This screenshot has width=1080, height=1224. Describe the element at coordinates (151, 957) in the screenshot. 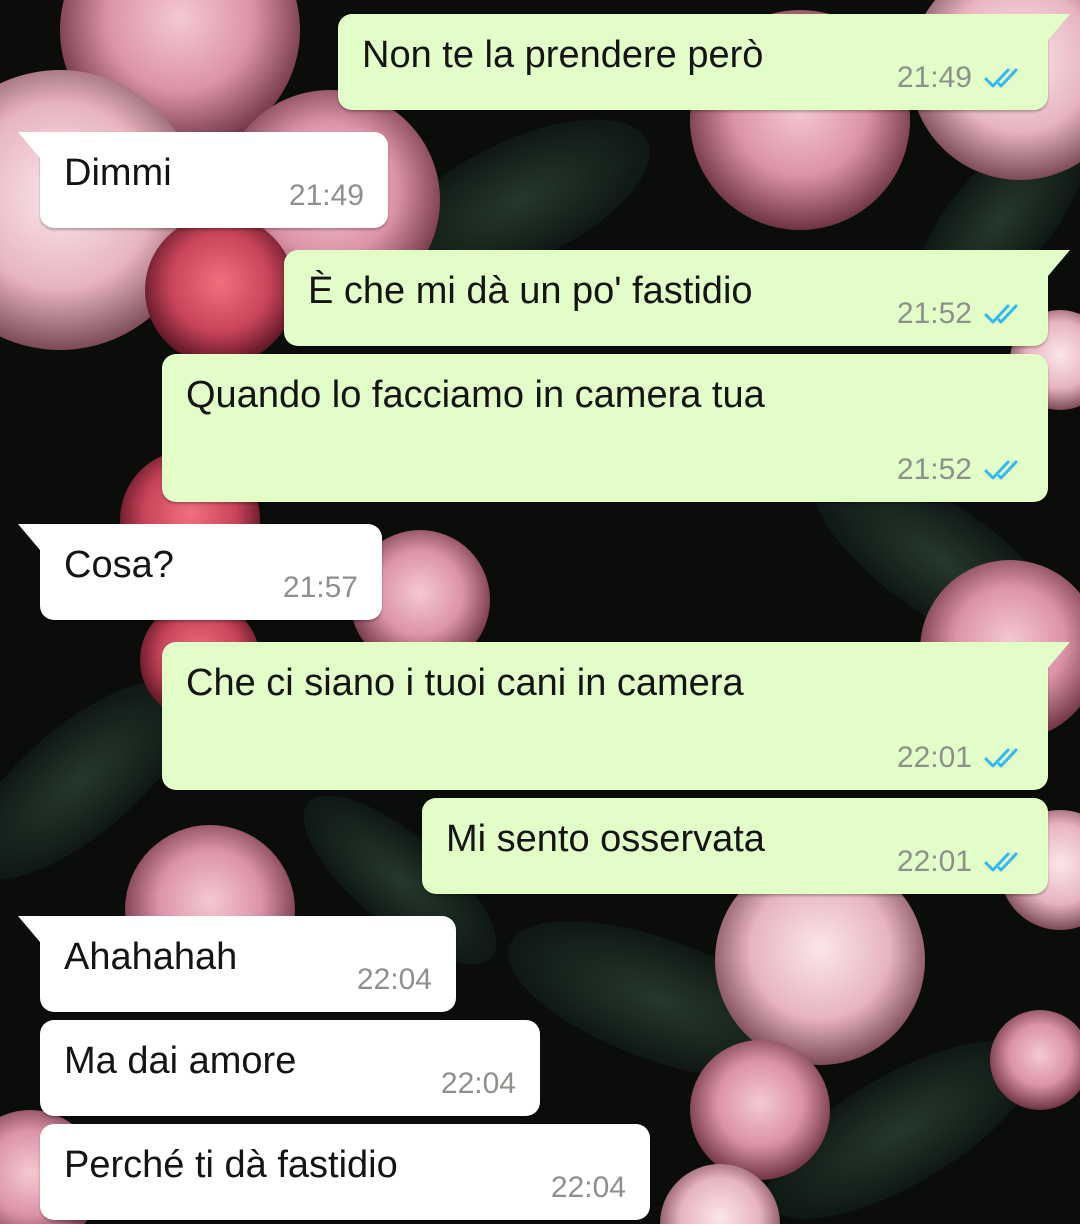

I see `message-text: Ahahahah` at that location.